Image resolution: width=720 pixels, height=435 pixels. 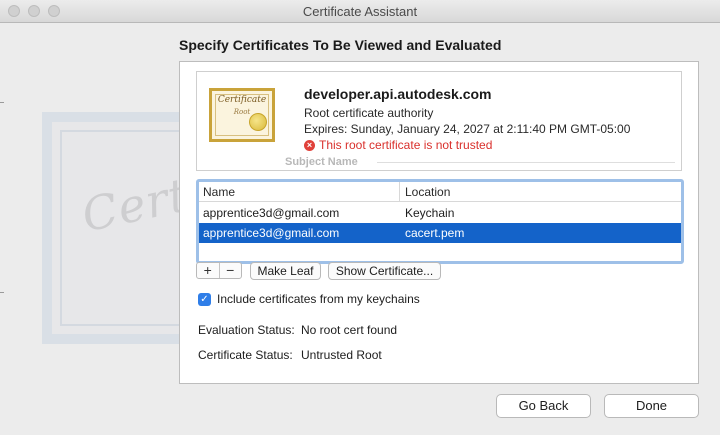 What do you see at coordinates (321, 162) in the screenshot?
I see `subject-name-label: Subject Name` at bounding box center [321, 162].